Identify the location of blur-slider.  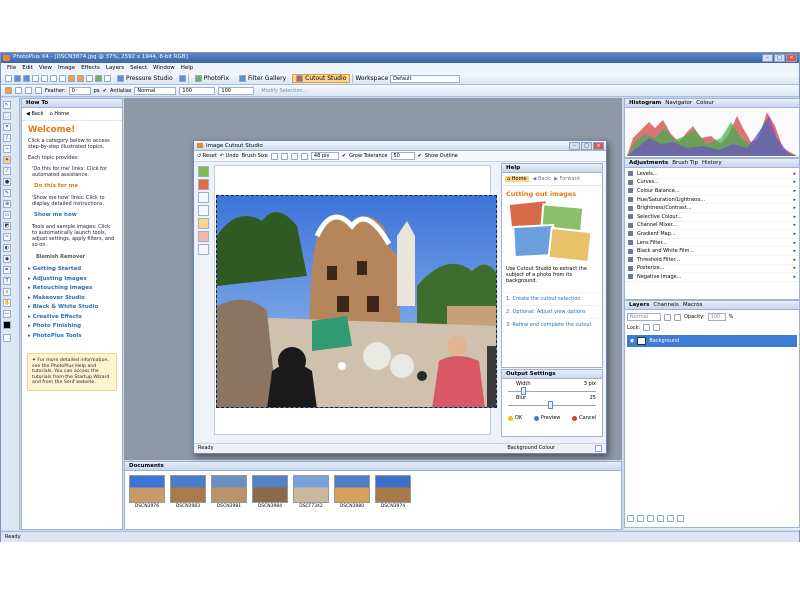
(552, 405).